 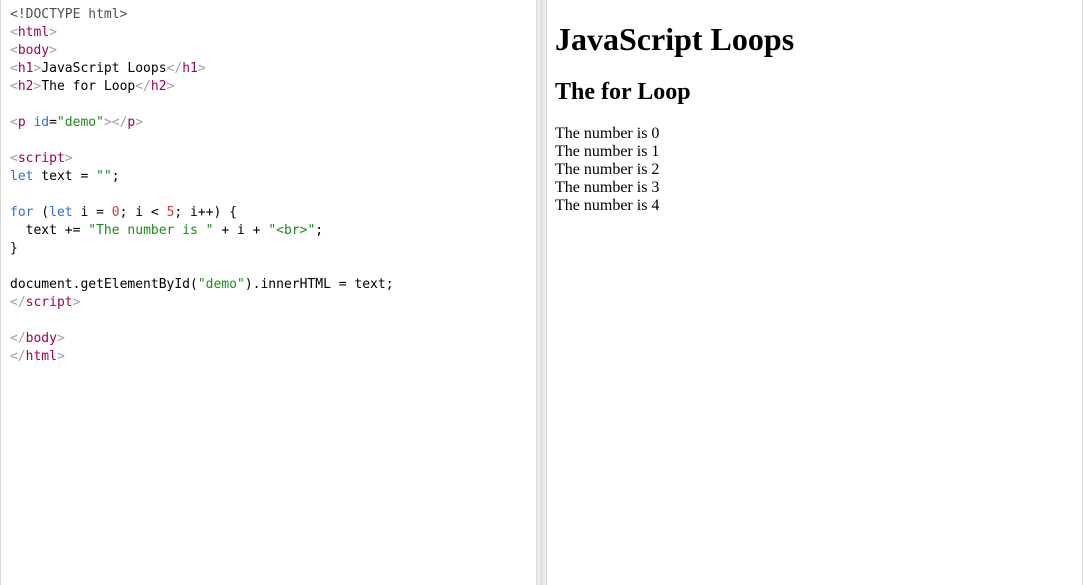 I want to click on code-token: ; i++) {, so click(x=206, y=212).